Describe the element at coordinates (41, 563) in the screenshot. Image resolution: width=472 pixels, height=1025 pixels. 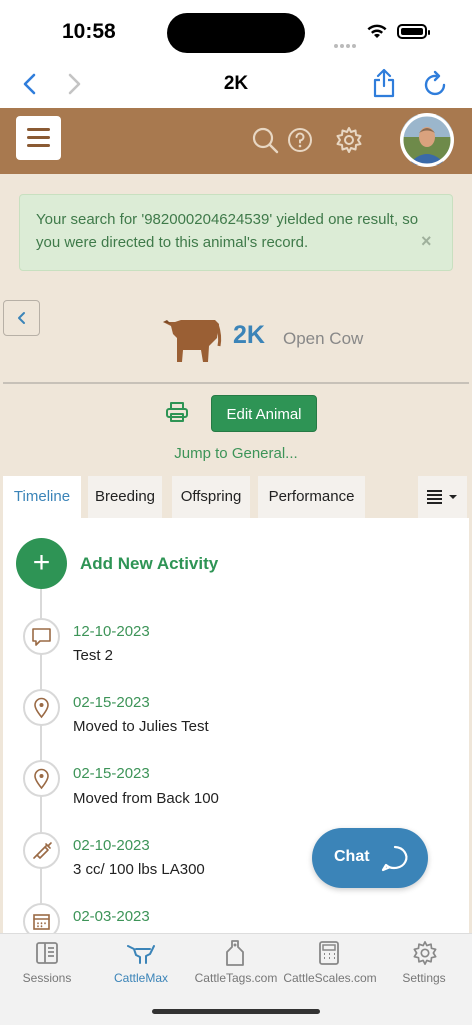
I see `add-activity-button: +` at that location.